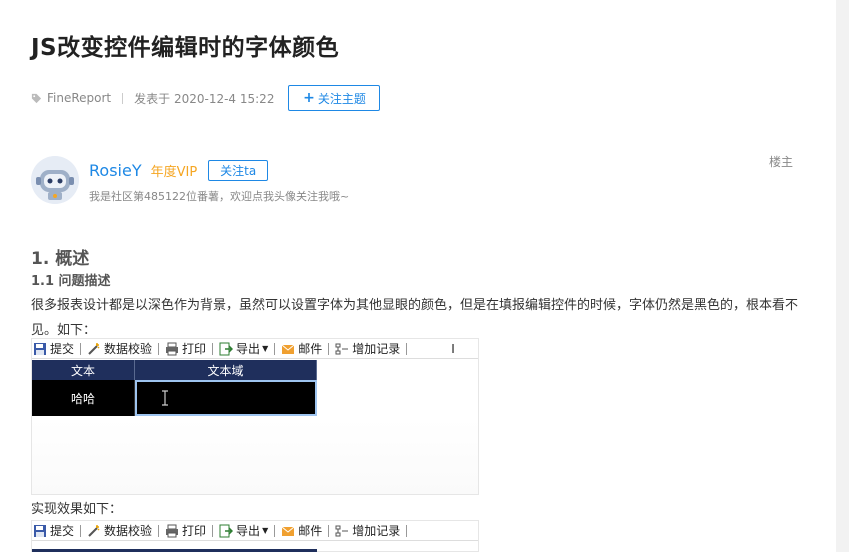  What do you see at coordinates (36, 98) in the screenshot?
I see `tag-icon` at bounding box center [36, 98].